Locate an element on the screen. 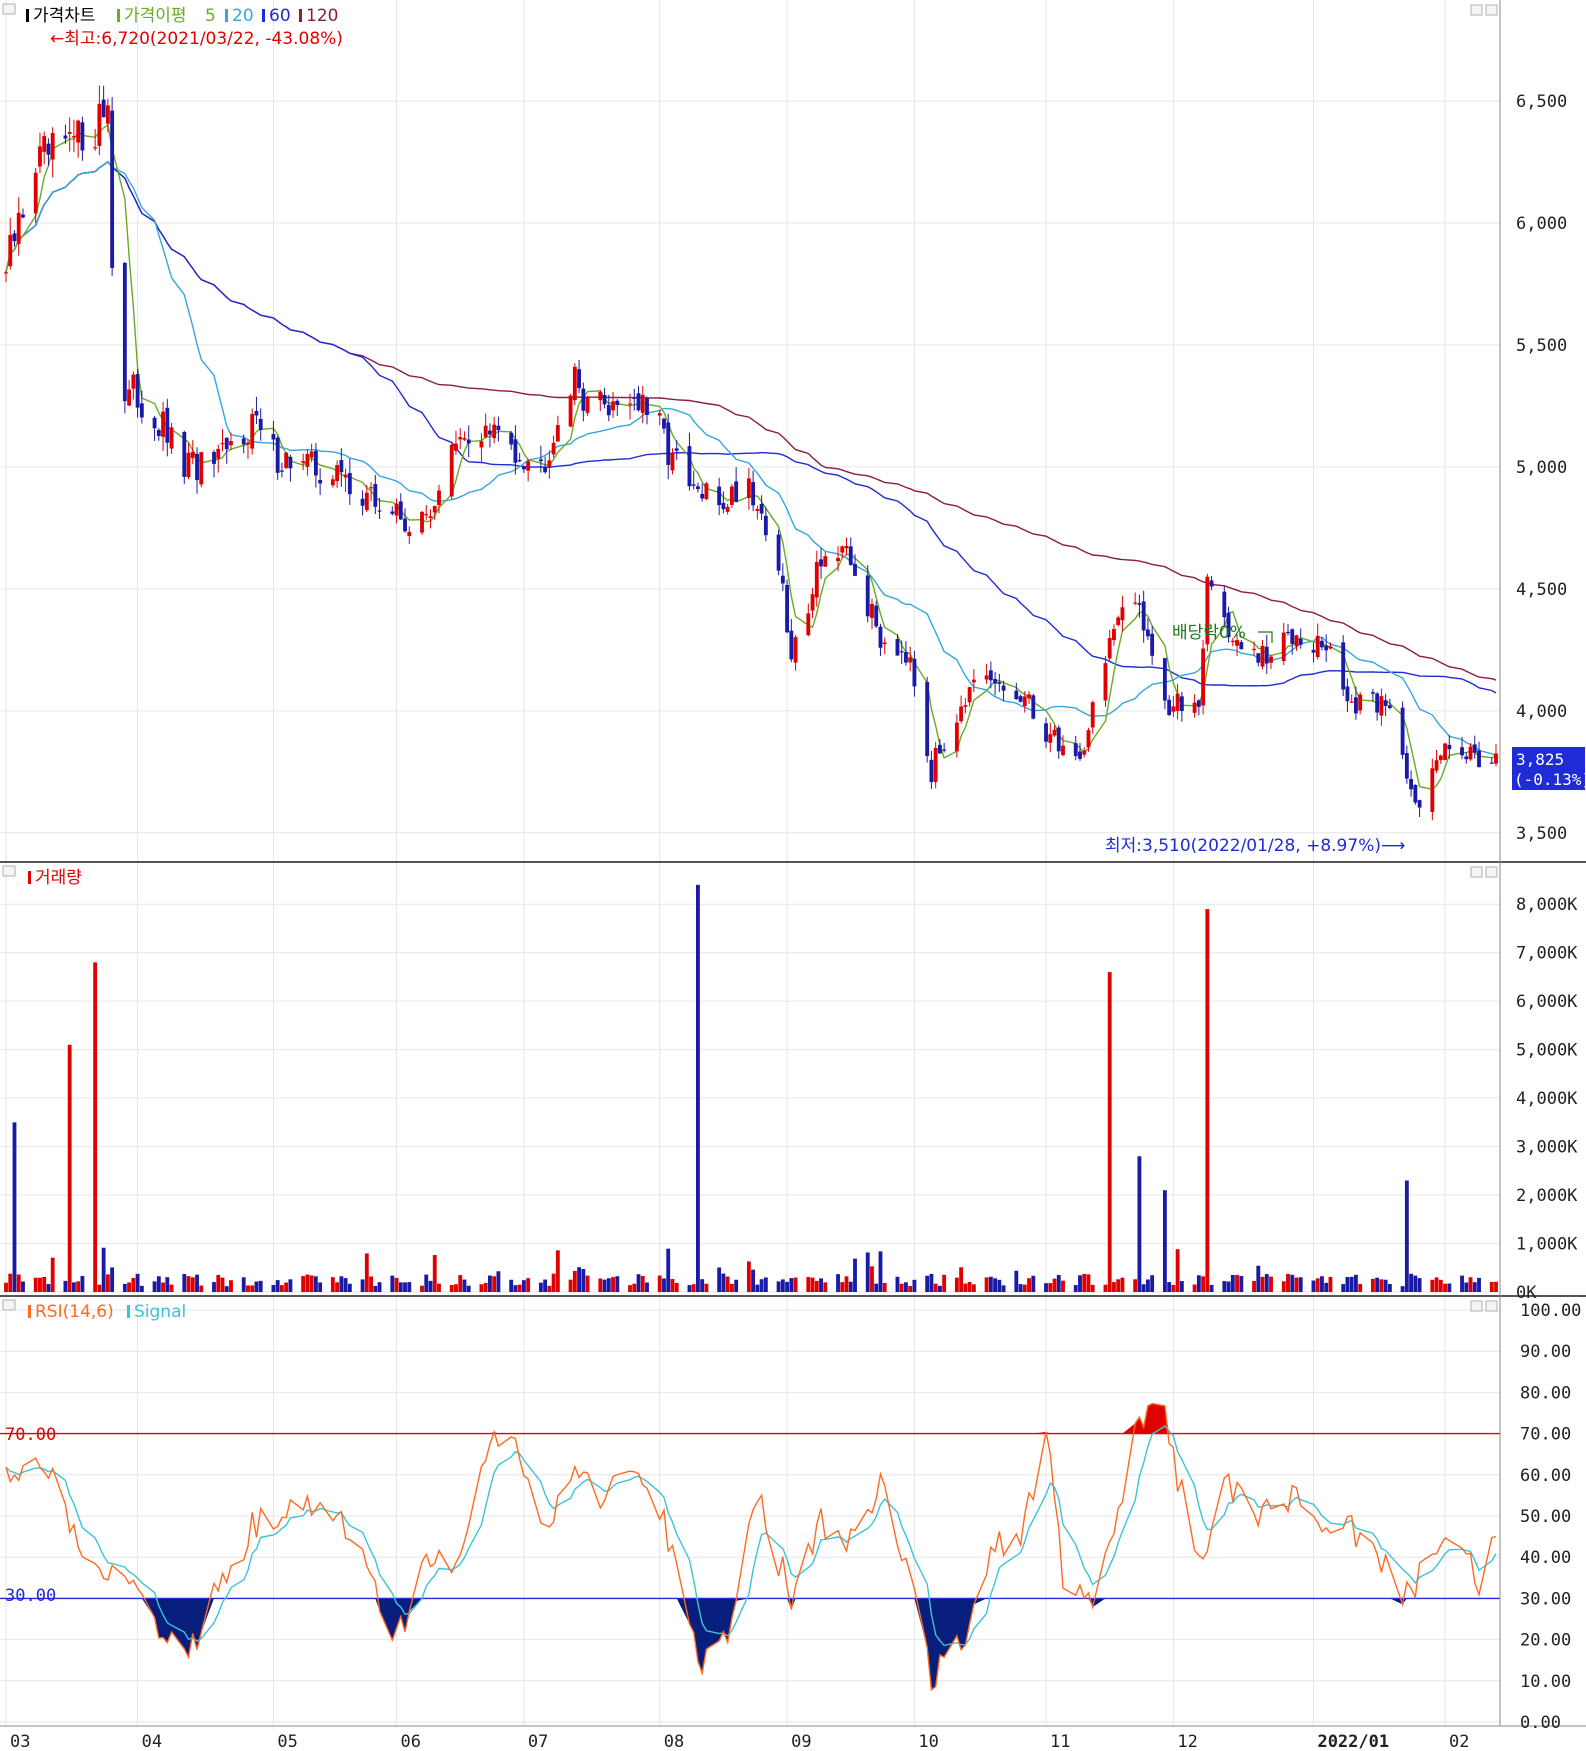  legend-signal: Signal is located at coordinates (160, 1312).